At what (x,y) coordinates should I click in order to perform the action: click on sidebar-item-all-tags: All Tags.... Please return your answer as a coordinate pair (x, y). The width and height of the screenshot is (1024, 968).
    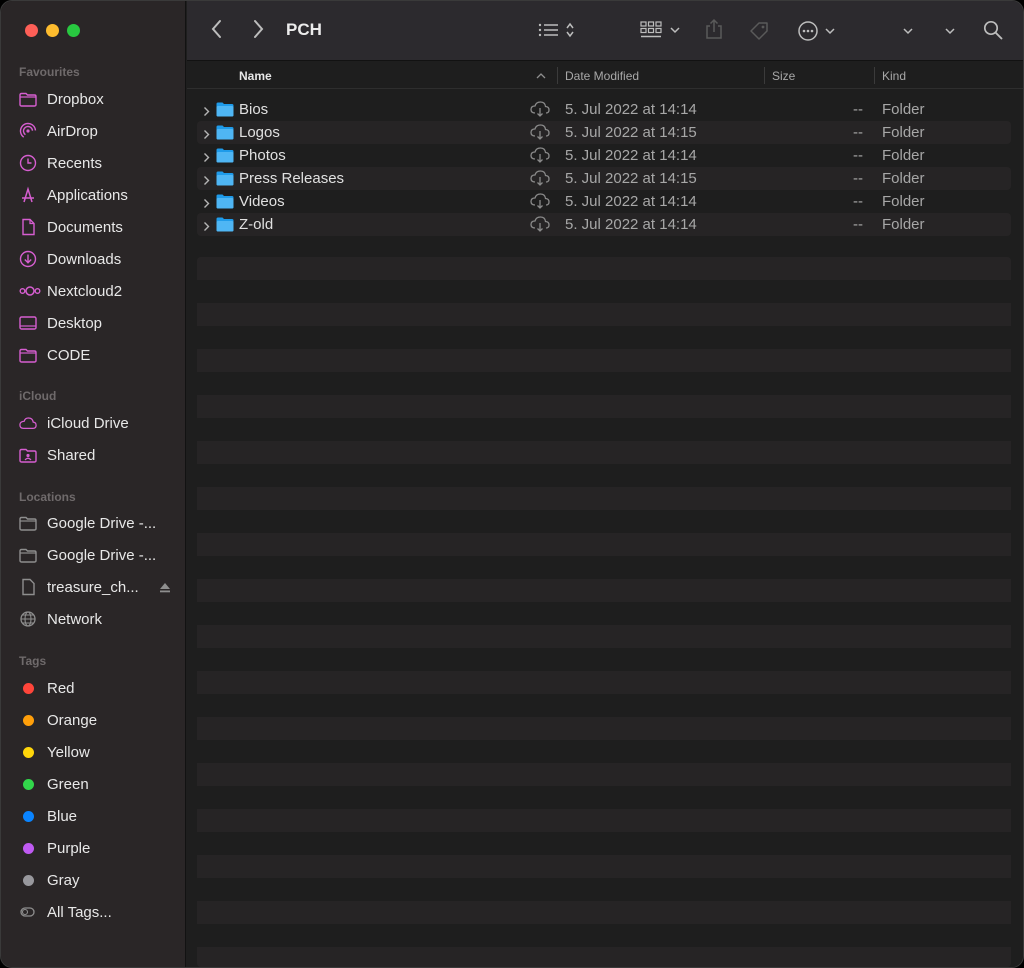
    Looking at the image, I should click on (99, 912).